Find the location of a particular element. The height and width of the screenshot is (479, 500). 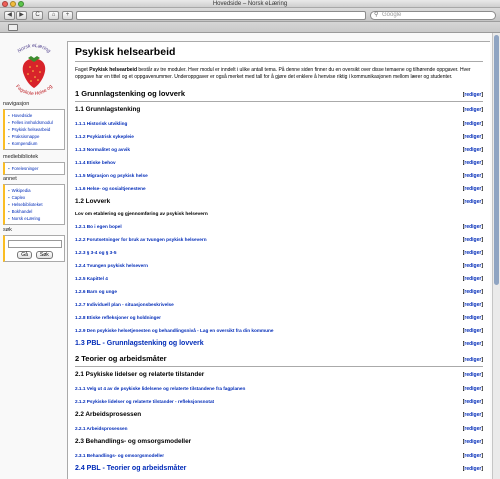

bookmarks-book-icon is located at coordinates (13, 27).